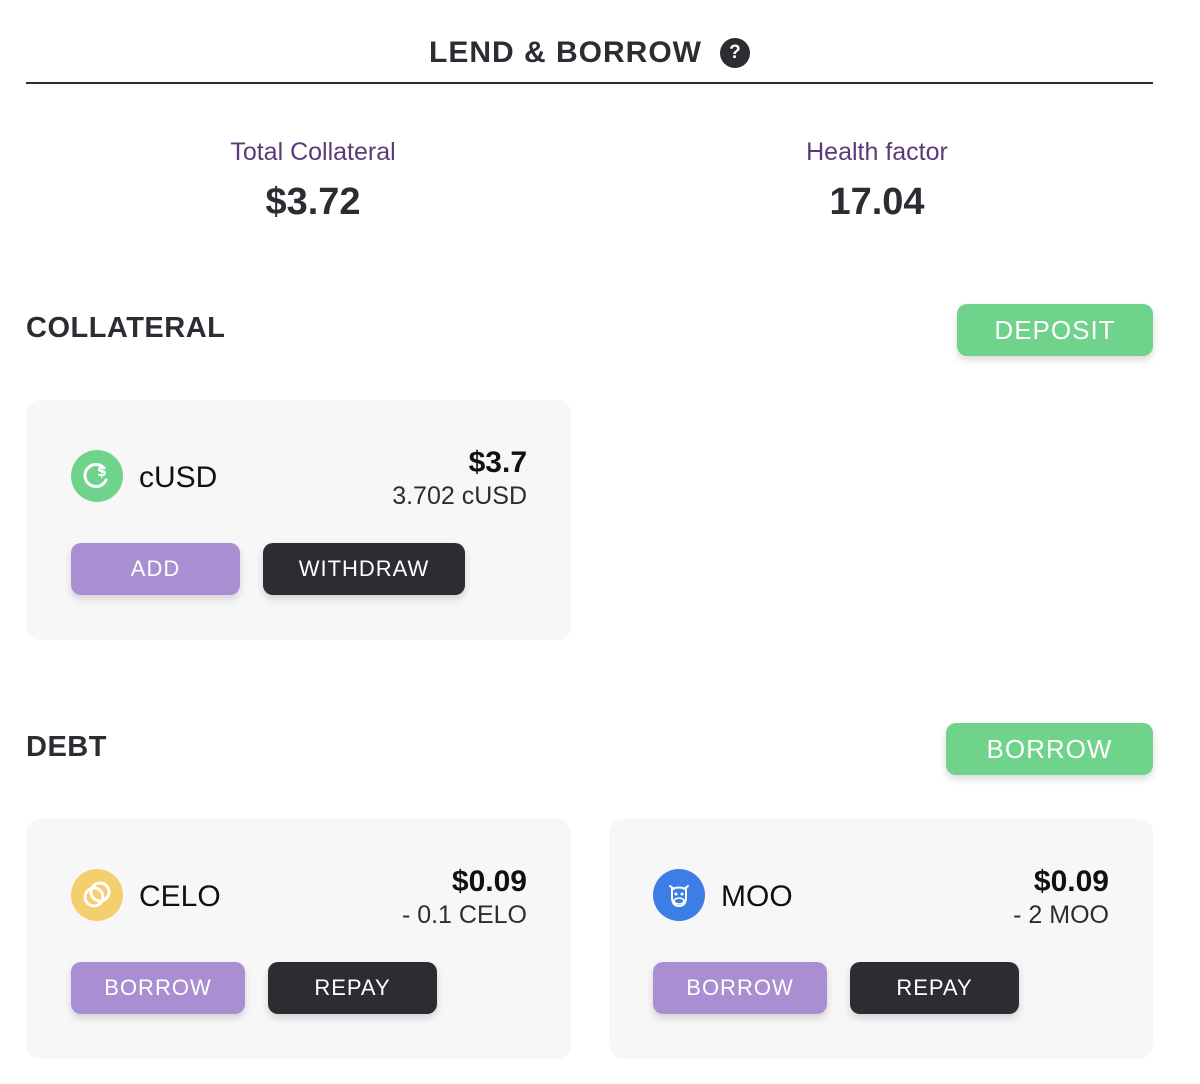 This screenshot has width=1200, height=1084. What do you see at coordinates (1055, 330) in the screenshot?
I see `deposit-button: DEPOSIT` at bounding box center [1055, 330].